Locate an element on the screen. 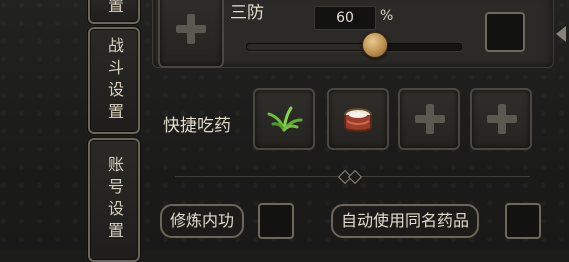  tab-account-settings-label: 账号设置 is located at coordinates (114, 200).